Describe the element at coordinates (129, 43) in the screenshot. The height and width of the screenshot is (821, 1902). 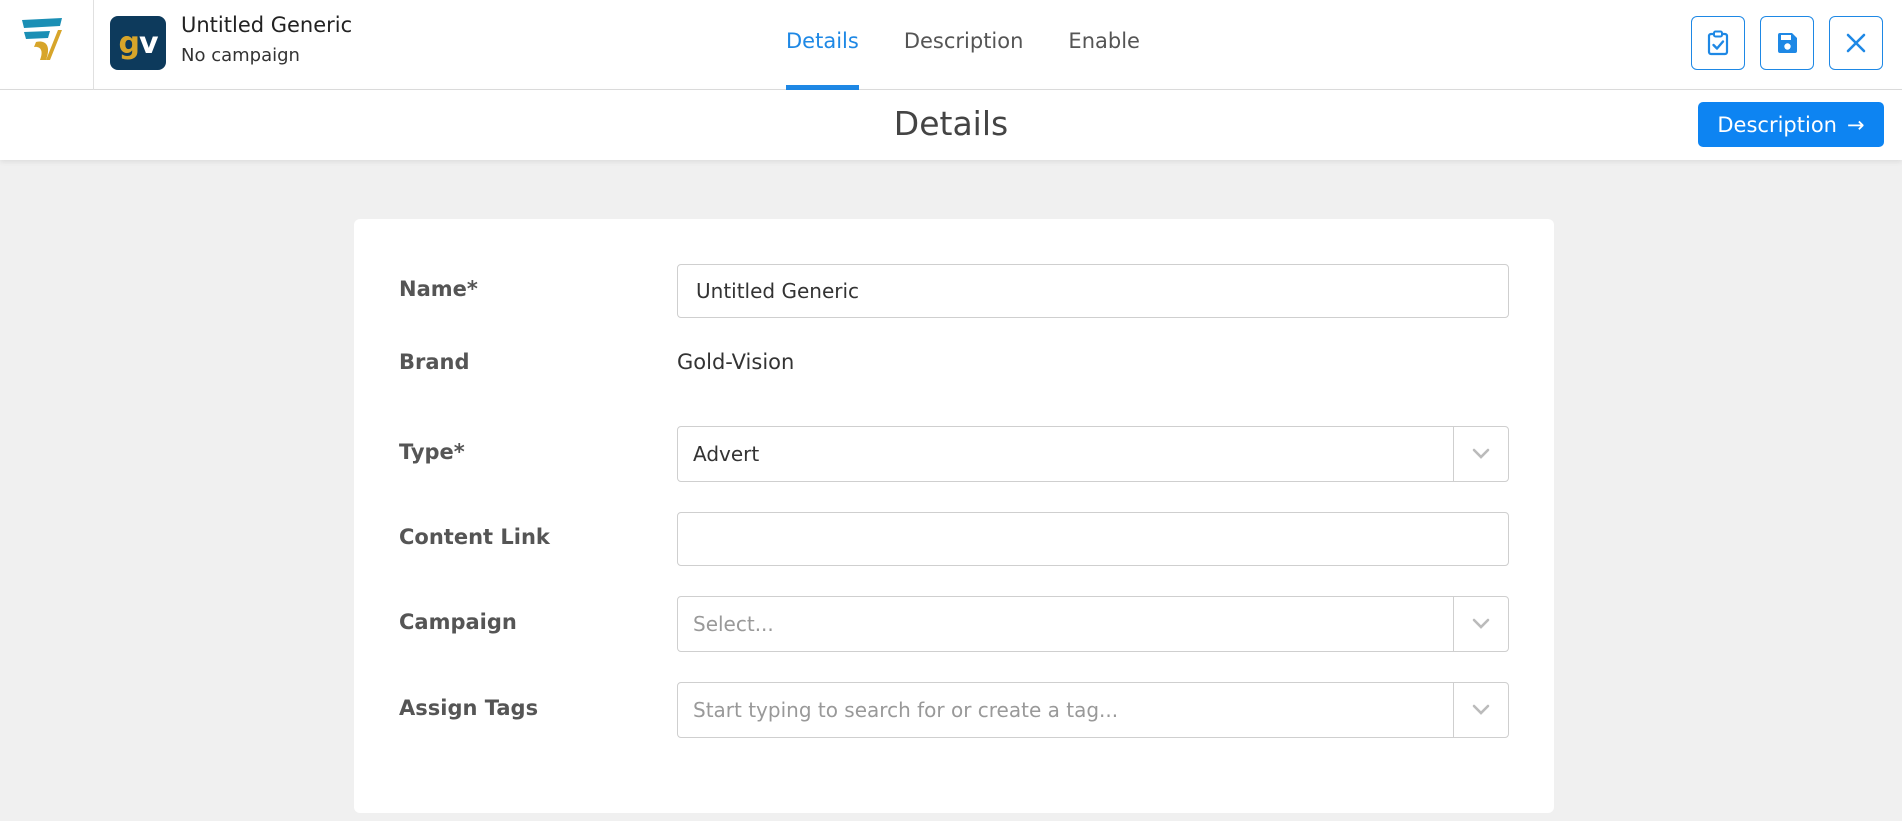
I see `avatar-letter-g: g` at that location.